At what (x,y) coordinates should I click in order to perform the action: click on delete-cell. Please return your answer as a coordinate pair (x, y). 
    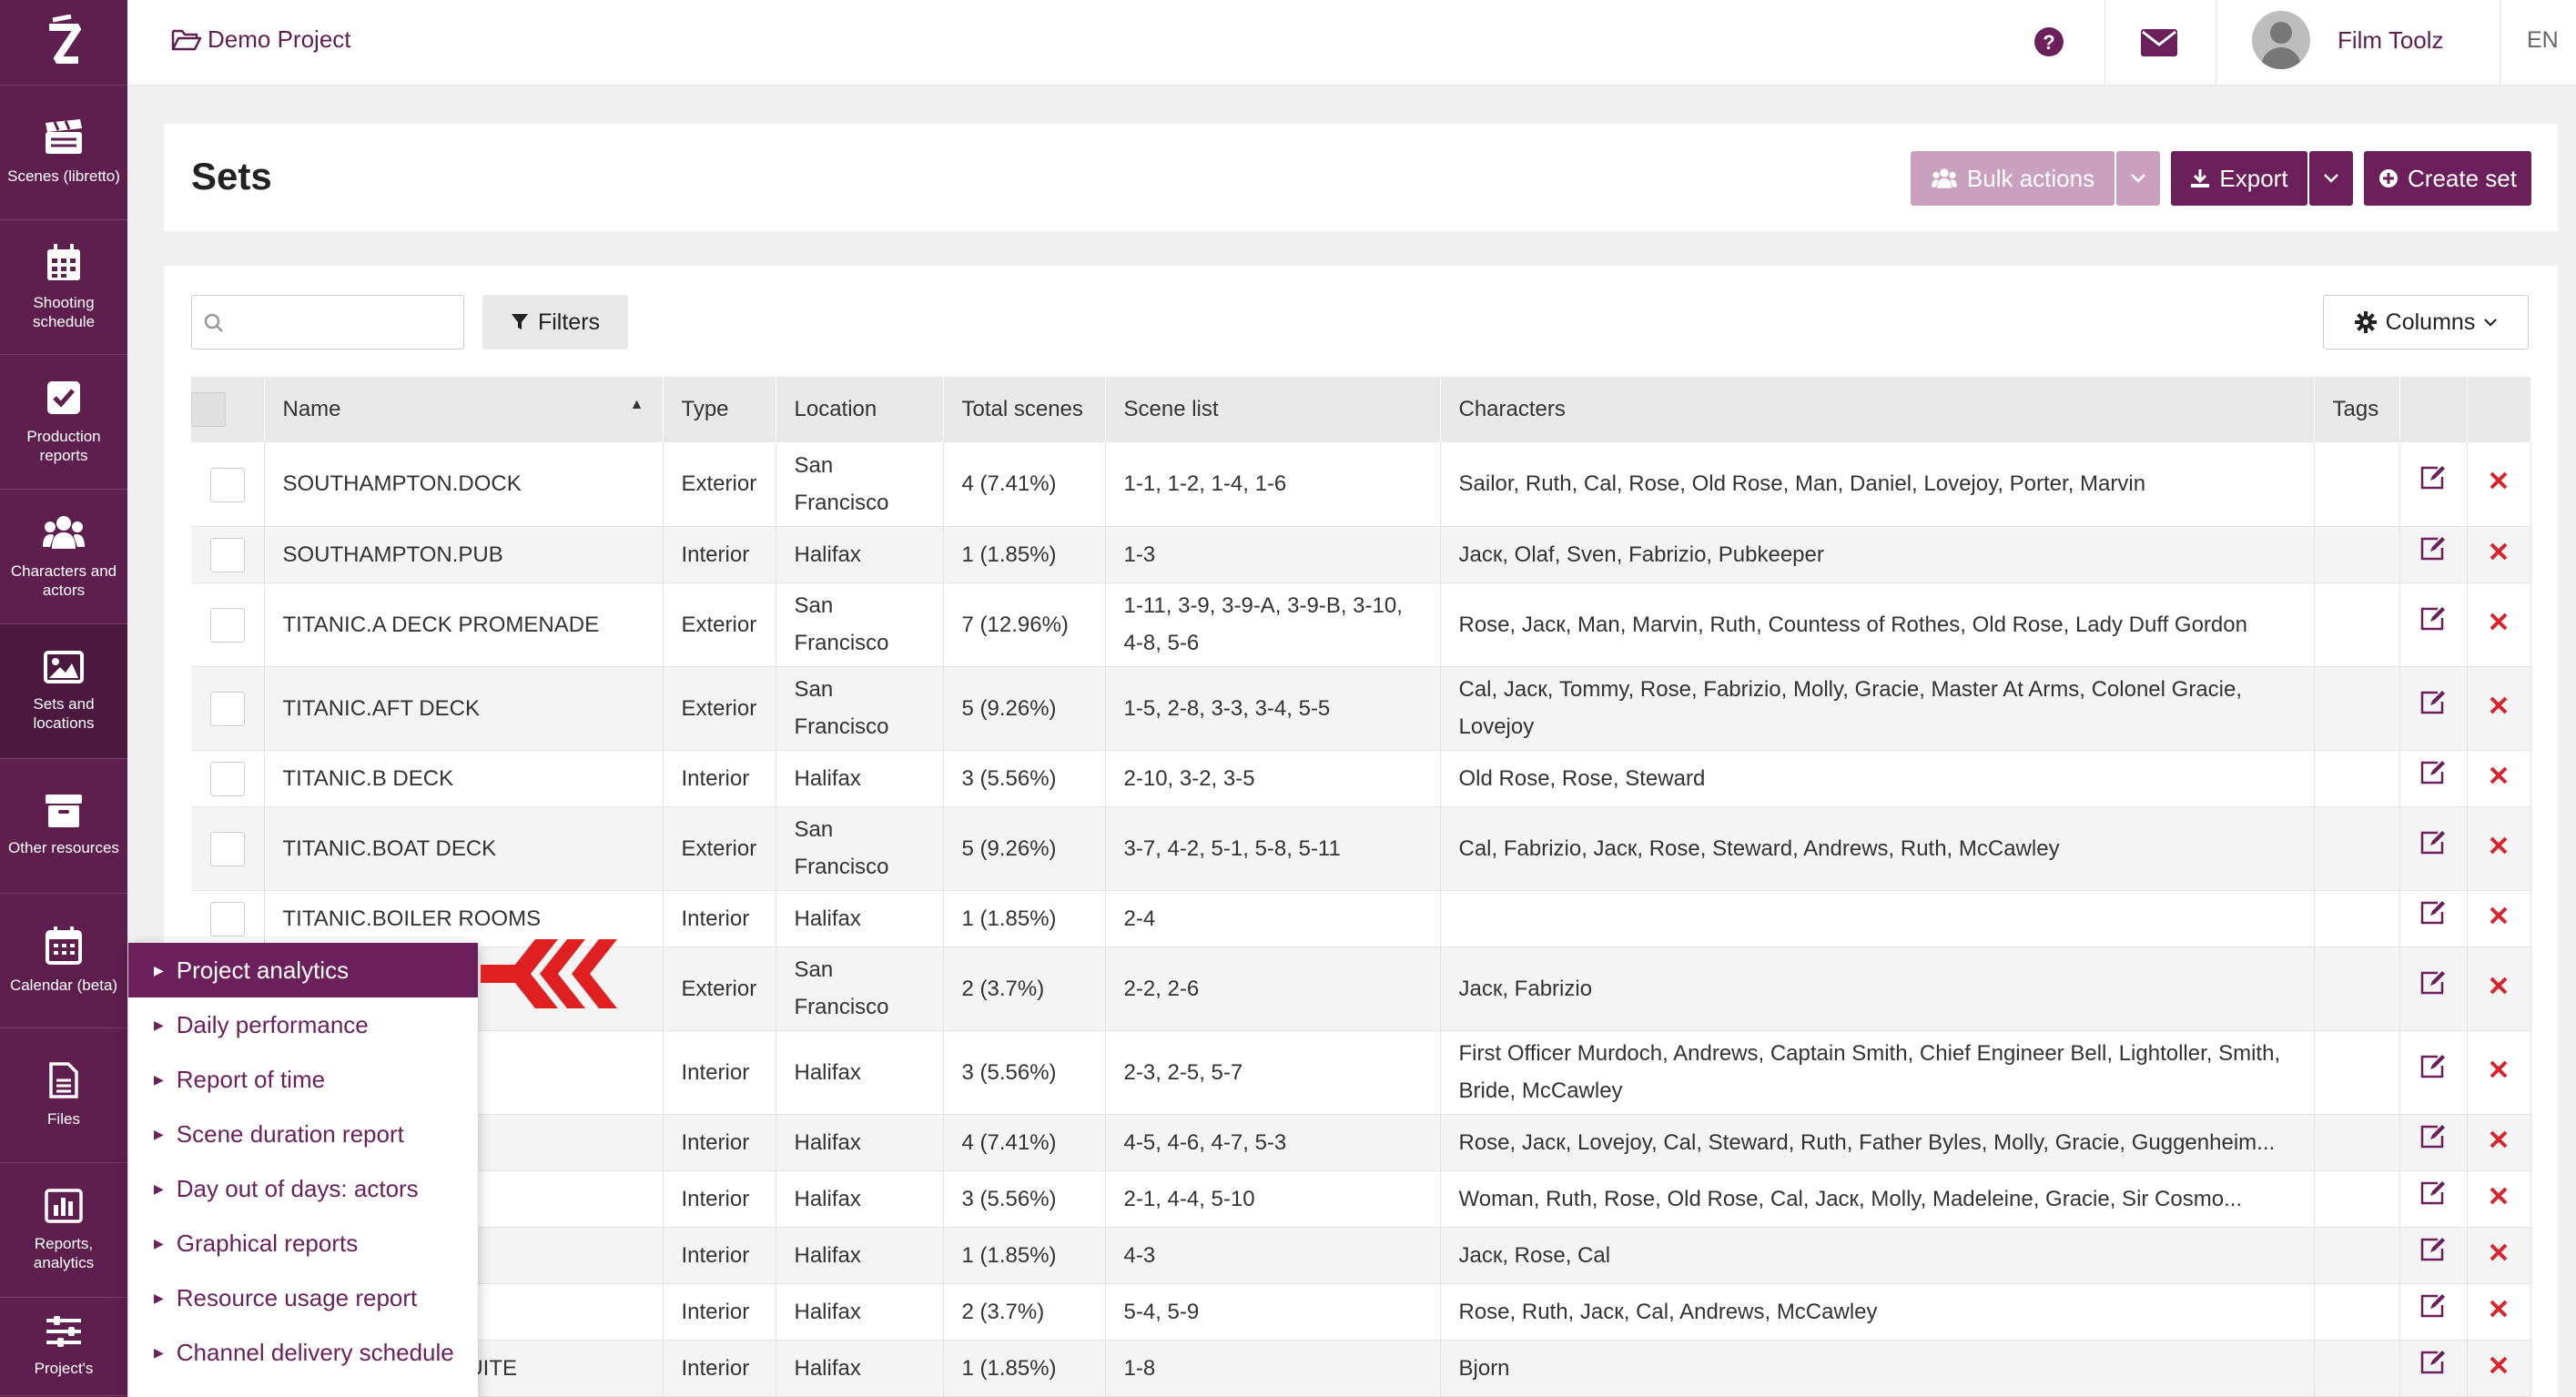
    Looking at the image, I should click on (2499, 778).